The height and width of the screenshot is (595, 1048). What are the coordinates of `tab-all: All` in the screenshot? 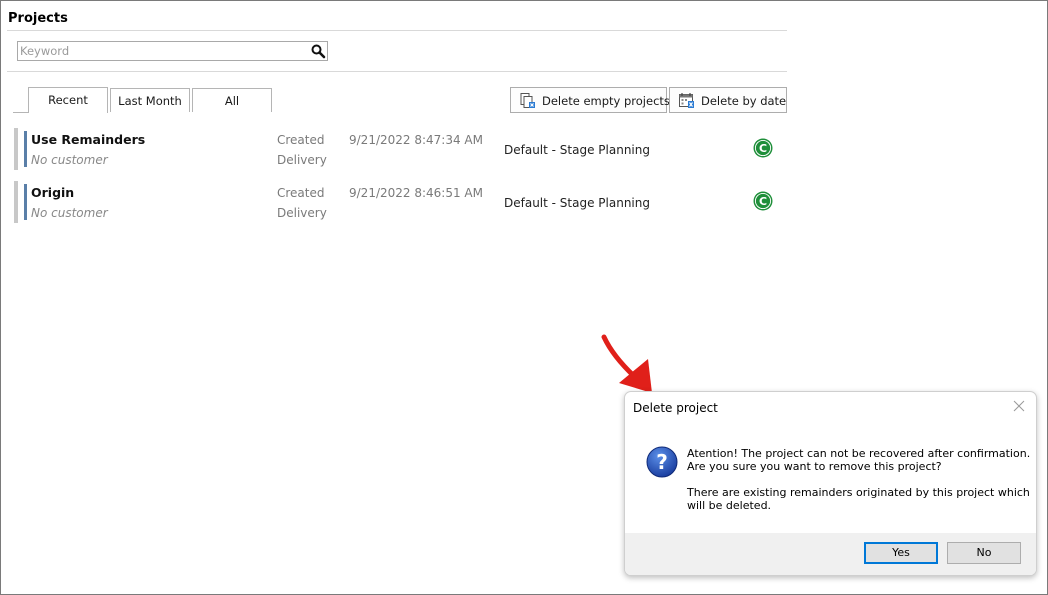 It's located at (232, 100).